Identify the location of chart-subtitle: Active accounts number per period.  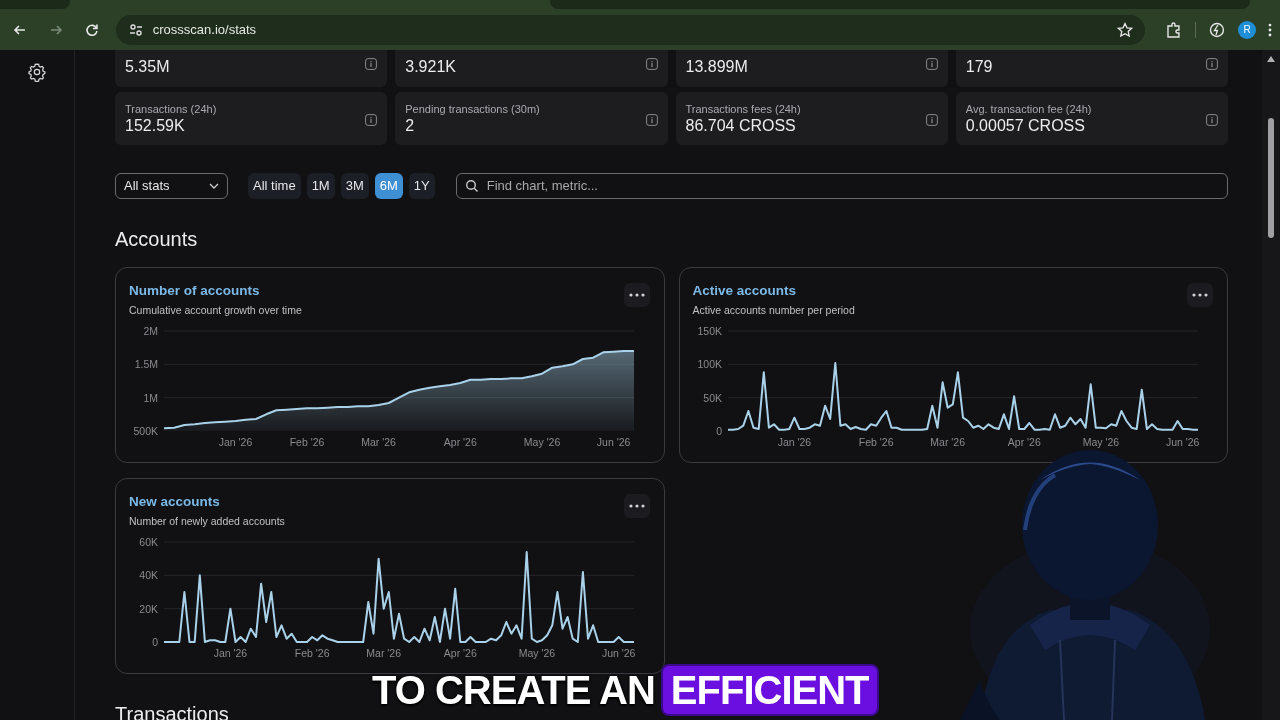
(774, 310).